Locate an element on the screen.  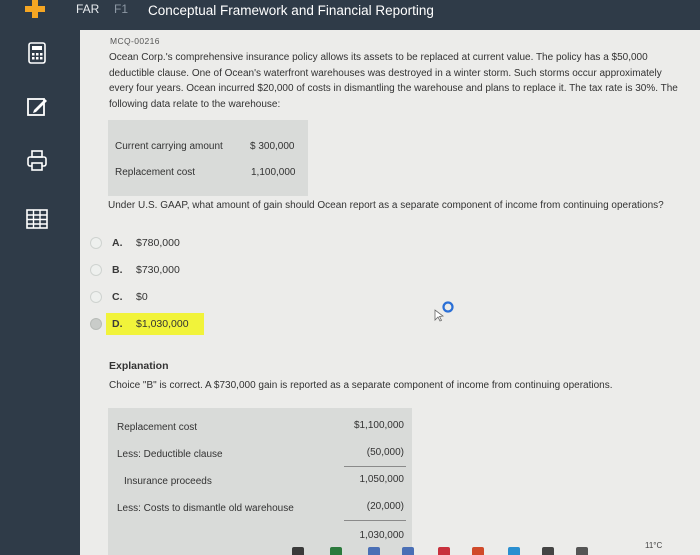
calc-value: 1,050,000 is located at coordinates (382, 479).